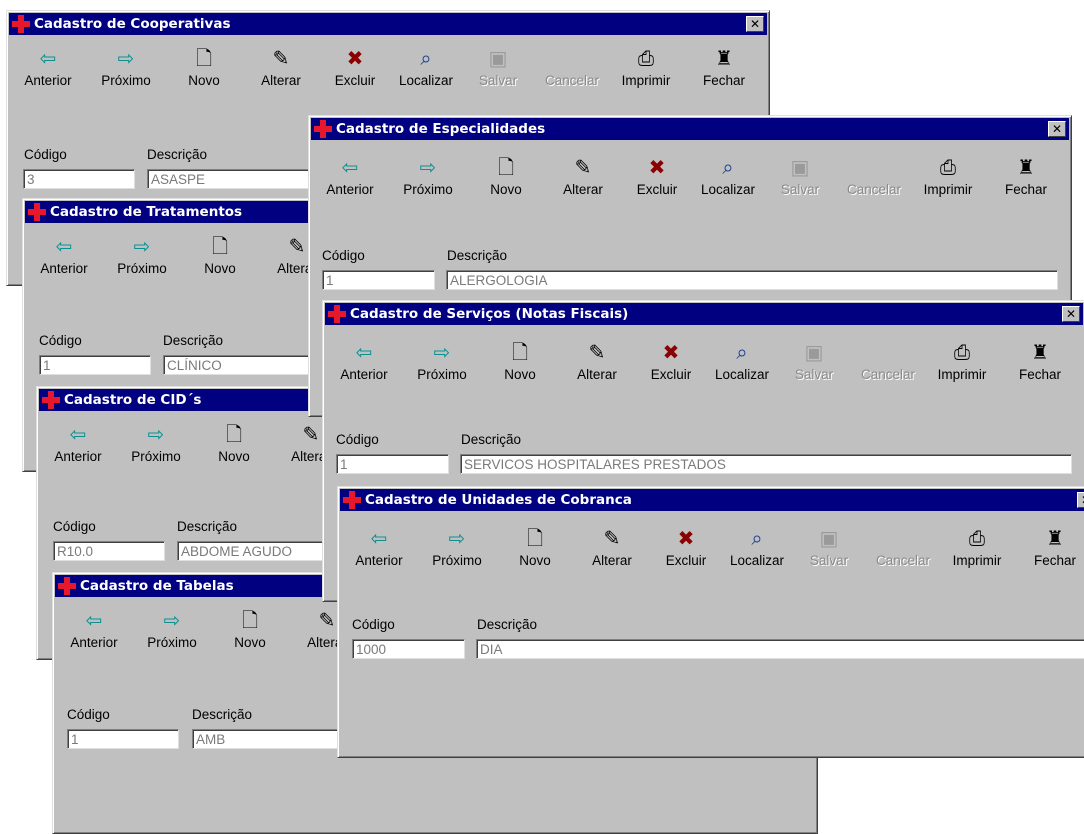  Describe the element at coordinates (408, 649) in the screenshot. I see `codigo-field: 1000` at that location.